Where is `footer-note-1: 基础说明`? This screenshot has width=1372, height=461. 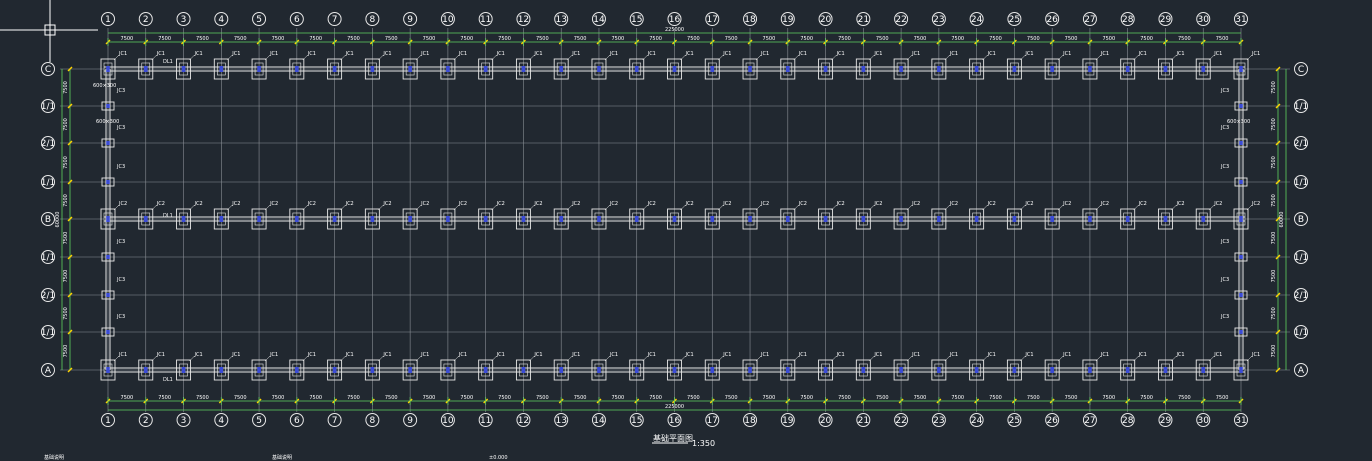 footer-note-1: 基础说明 is located at coordinates (54, 457).